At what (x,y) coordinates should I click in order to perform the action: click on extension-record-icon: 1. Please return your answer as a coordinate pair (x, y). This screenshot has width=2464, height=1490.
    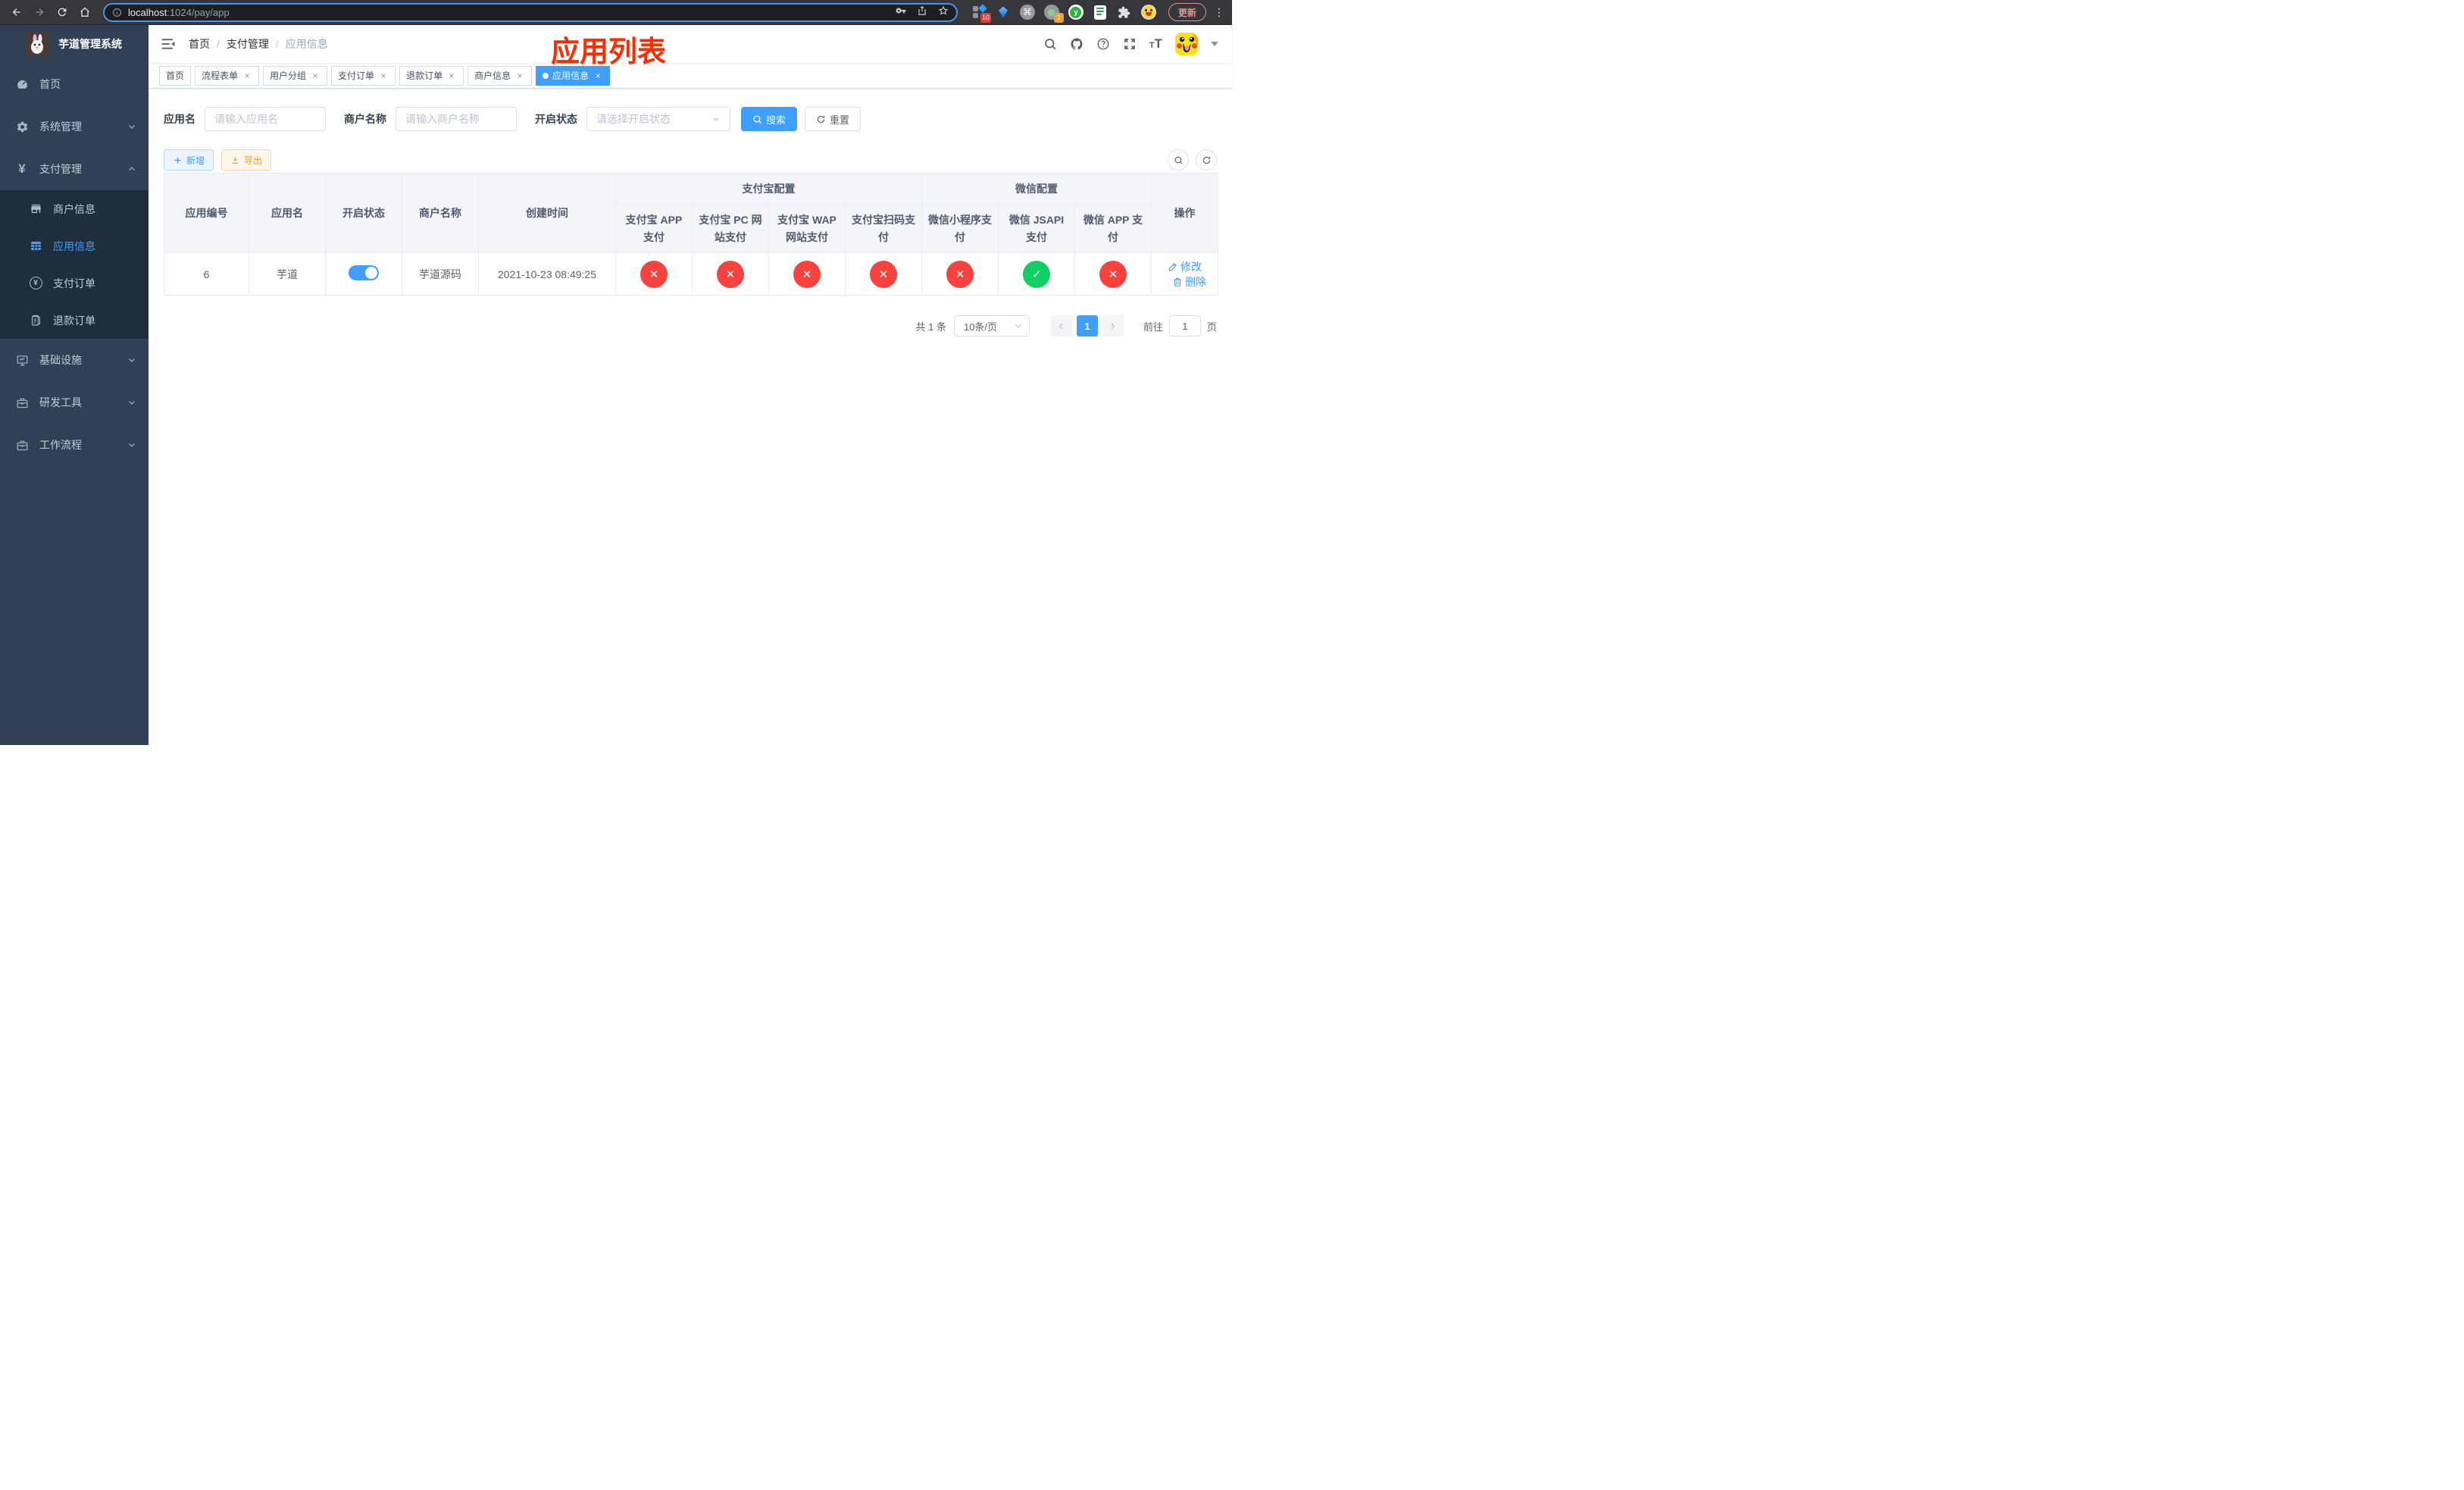
    Looking at the image, I should click on (1053, 14).